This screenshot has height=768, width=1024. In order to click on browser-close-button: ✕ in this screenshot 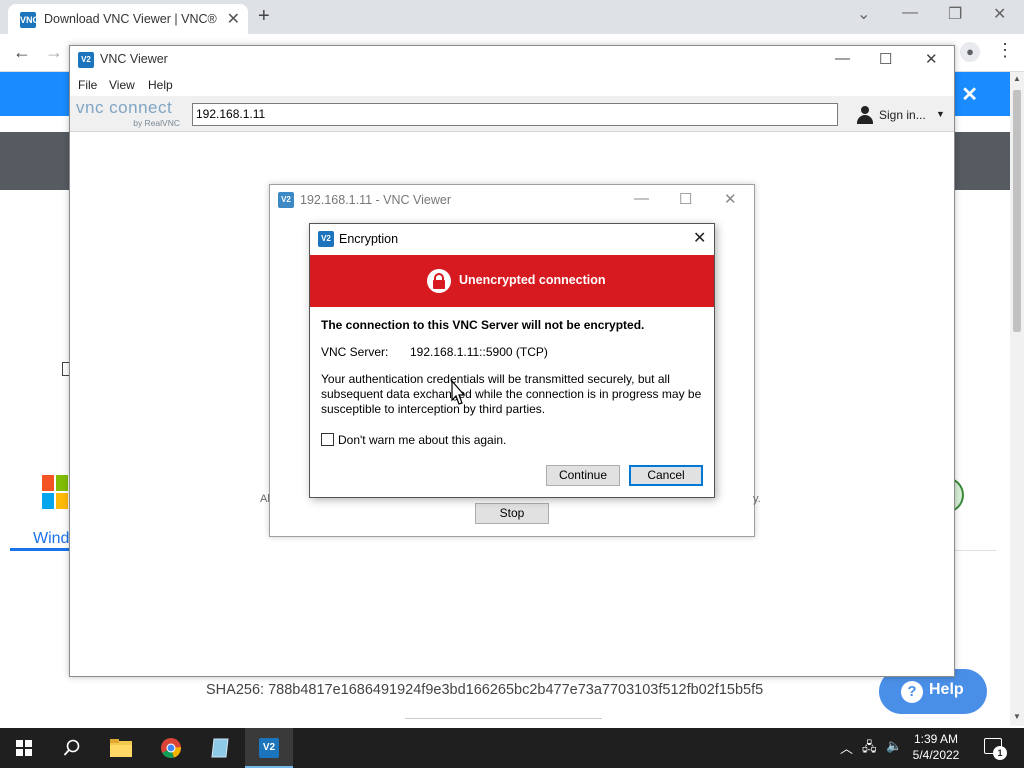, I will do `click(999, 14)`.